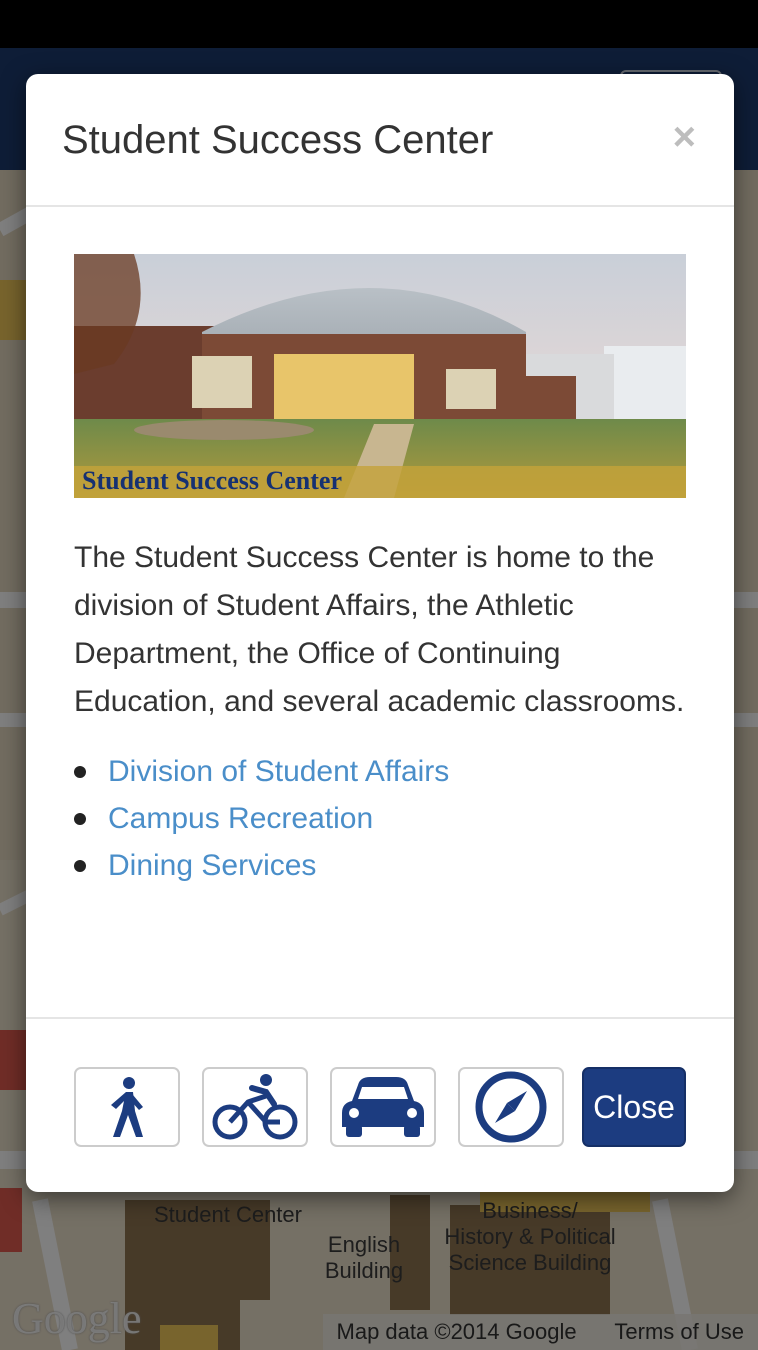  I want to click on modal-header: Student Success Center ×, so click(380, 140).